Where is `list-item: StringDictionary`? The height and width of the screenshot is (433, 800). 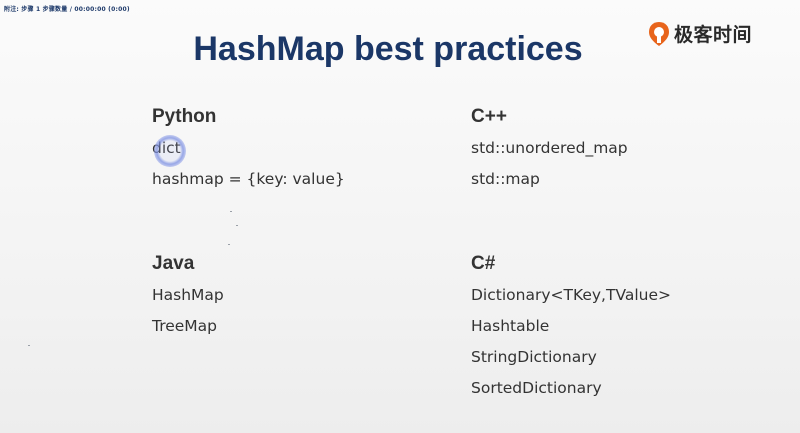
list-item: StringDictionary is located at coordinates (534, 357).